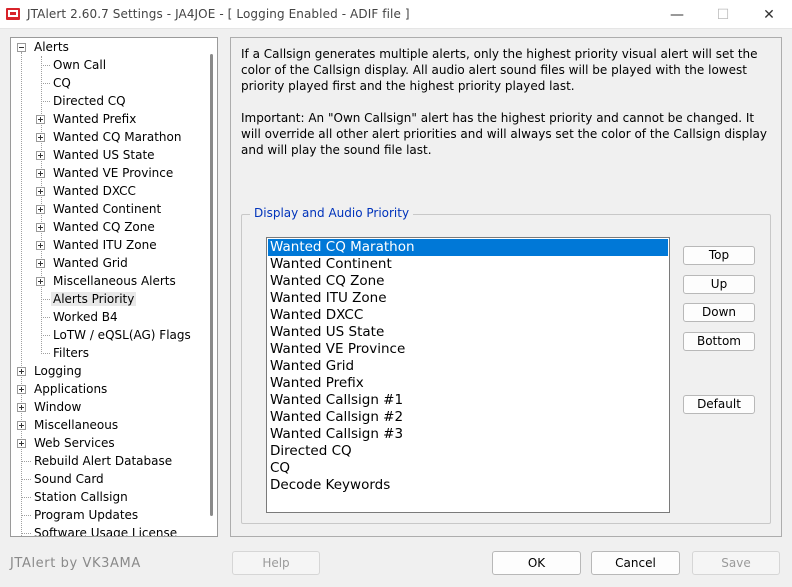 Image resolution: width=792 pixels, height=587 pixels. Describe the element at coordinates (57, 407) in the screenshot. I see `tree-item: Window` at that location.